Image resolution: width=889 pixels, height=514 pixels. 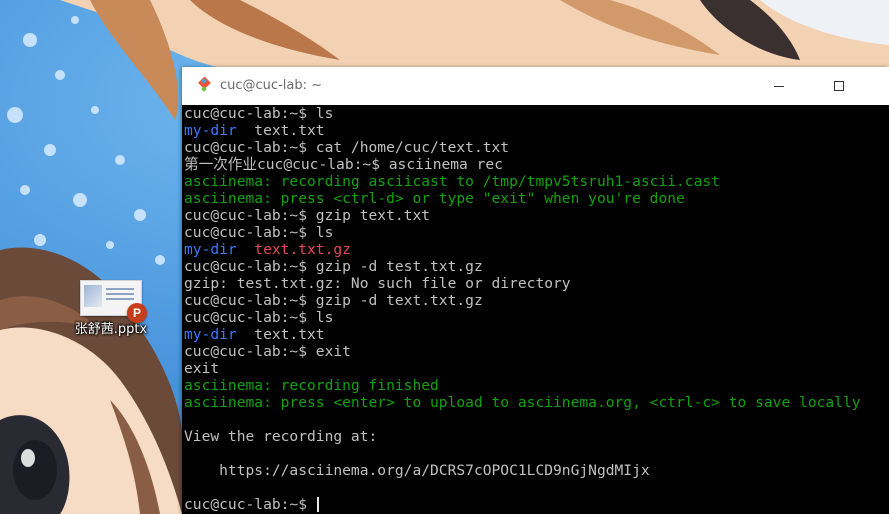 I want to click on terminal-line: cuc@cuc-lab:~$ cat /home/cuc/text.txt, so click(x=522, y=147).